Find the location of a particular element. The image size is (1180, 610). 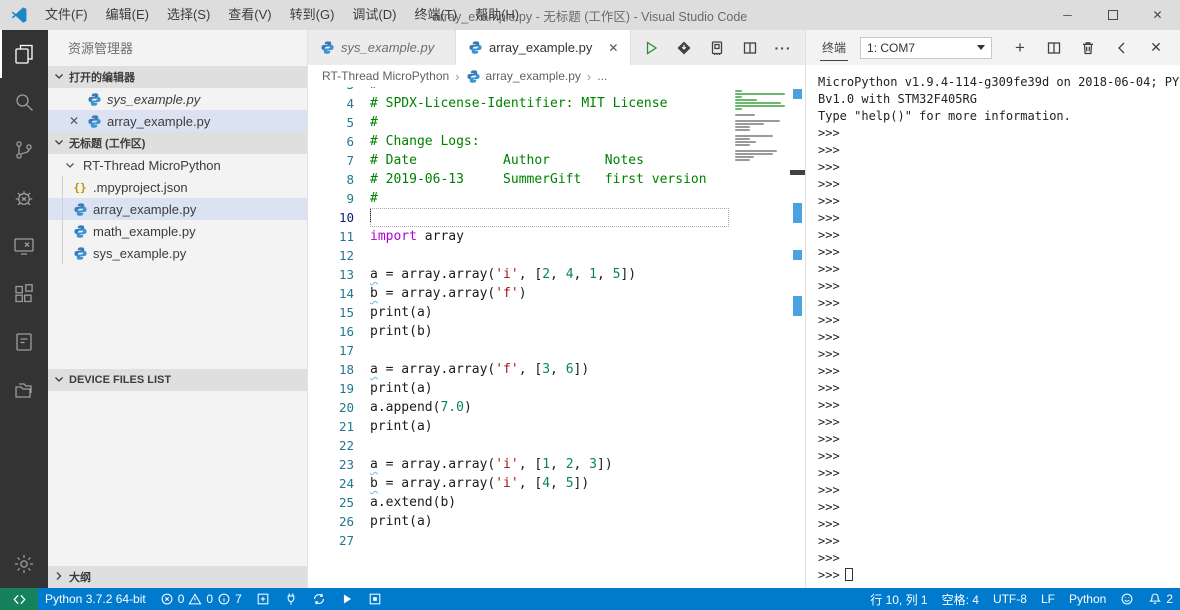

file-label: math_example.py is located at coordinates (144, 231).